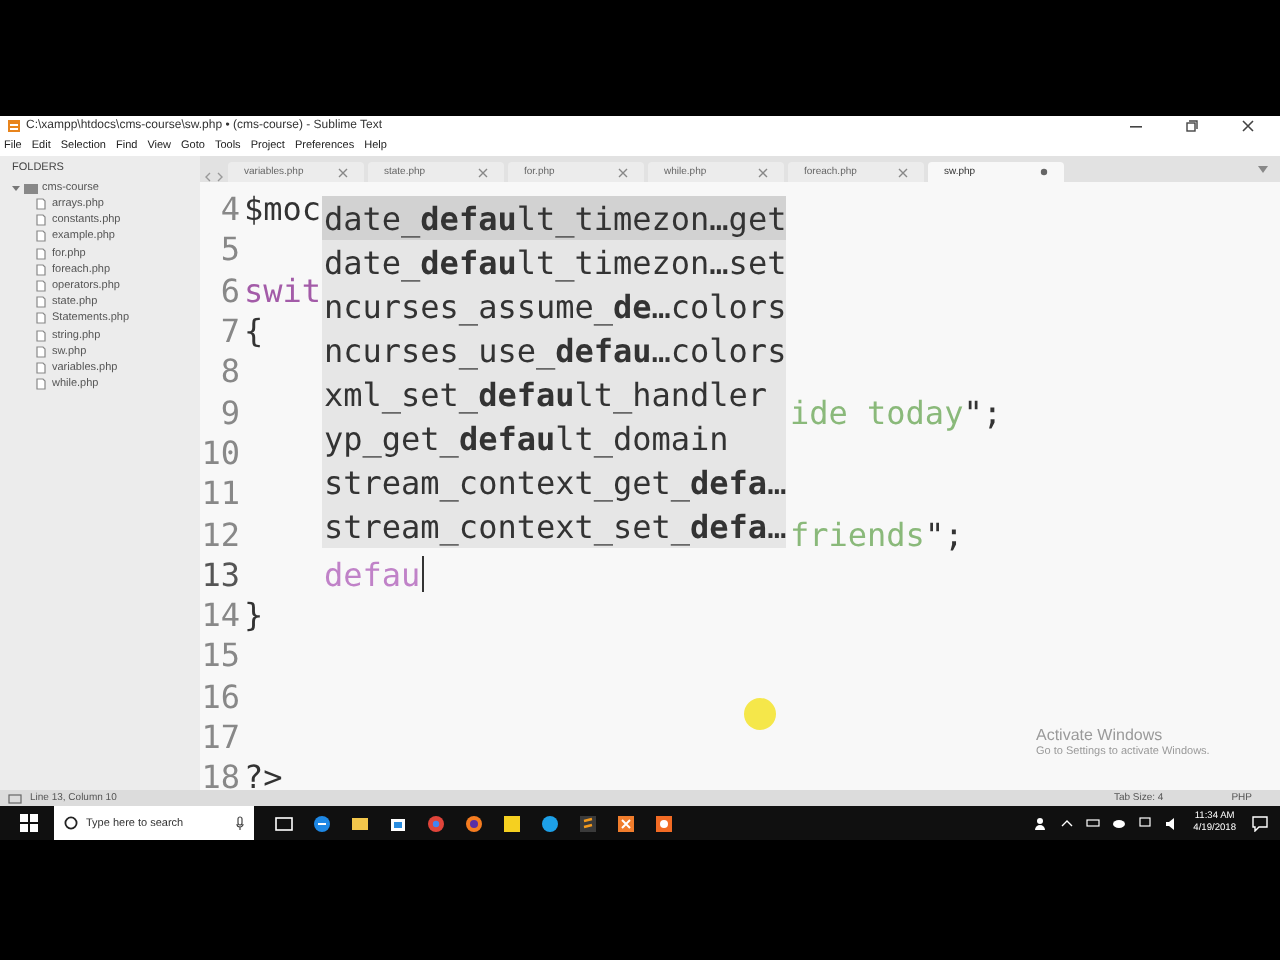 This screenshot has height=960, width=1280. What do you see at coordinates (1170, 823) in the screenshot?
I see `speaker-icon` at bounding box center [1170, 823].